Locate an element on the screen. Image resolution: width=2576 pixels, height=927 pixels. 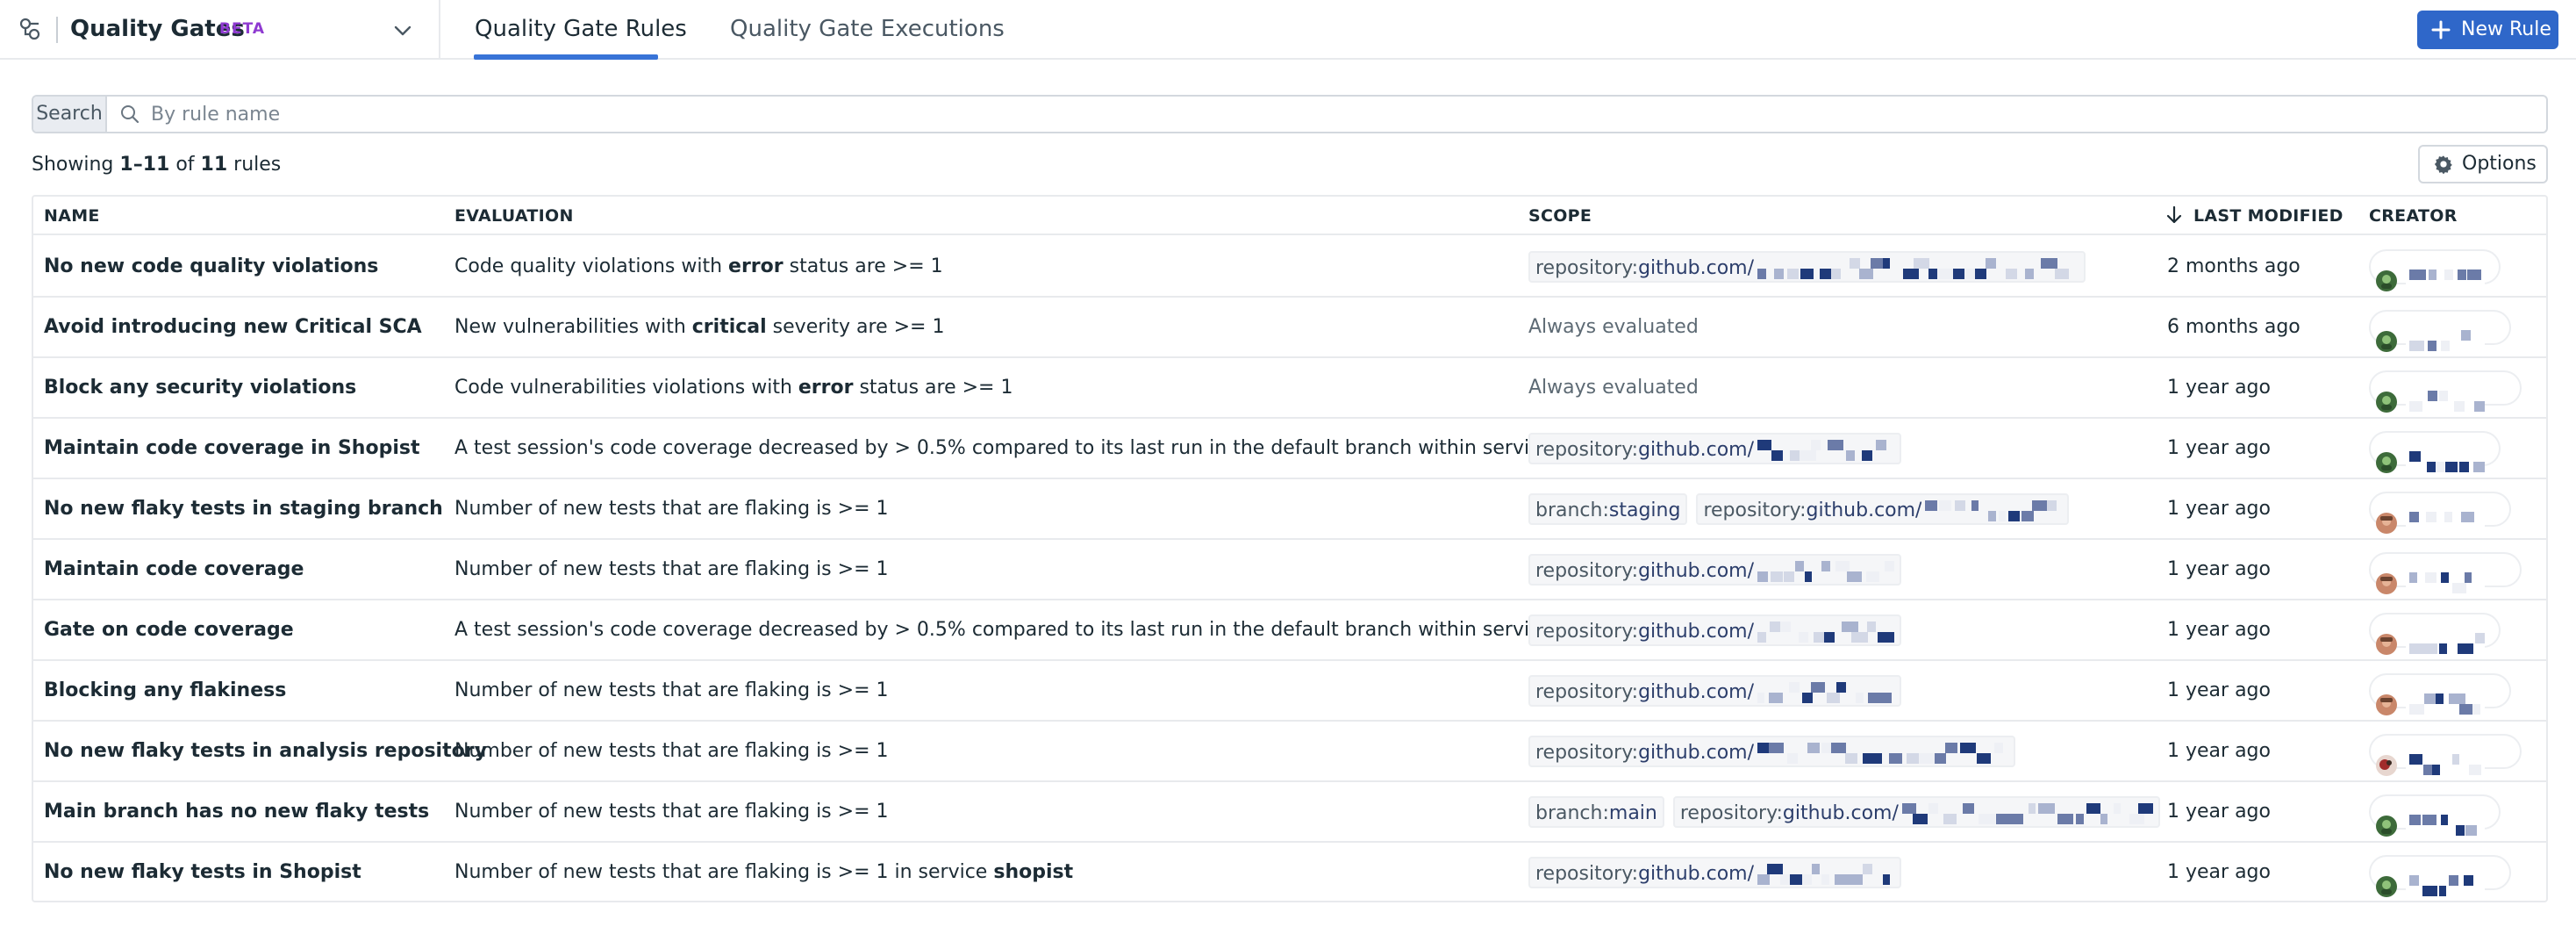
search-bar: Search is located at coordinates (1290, 114).